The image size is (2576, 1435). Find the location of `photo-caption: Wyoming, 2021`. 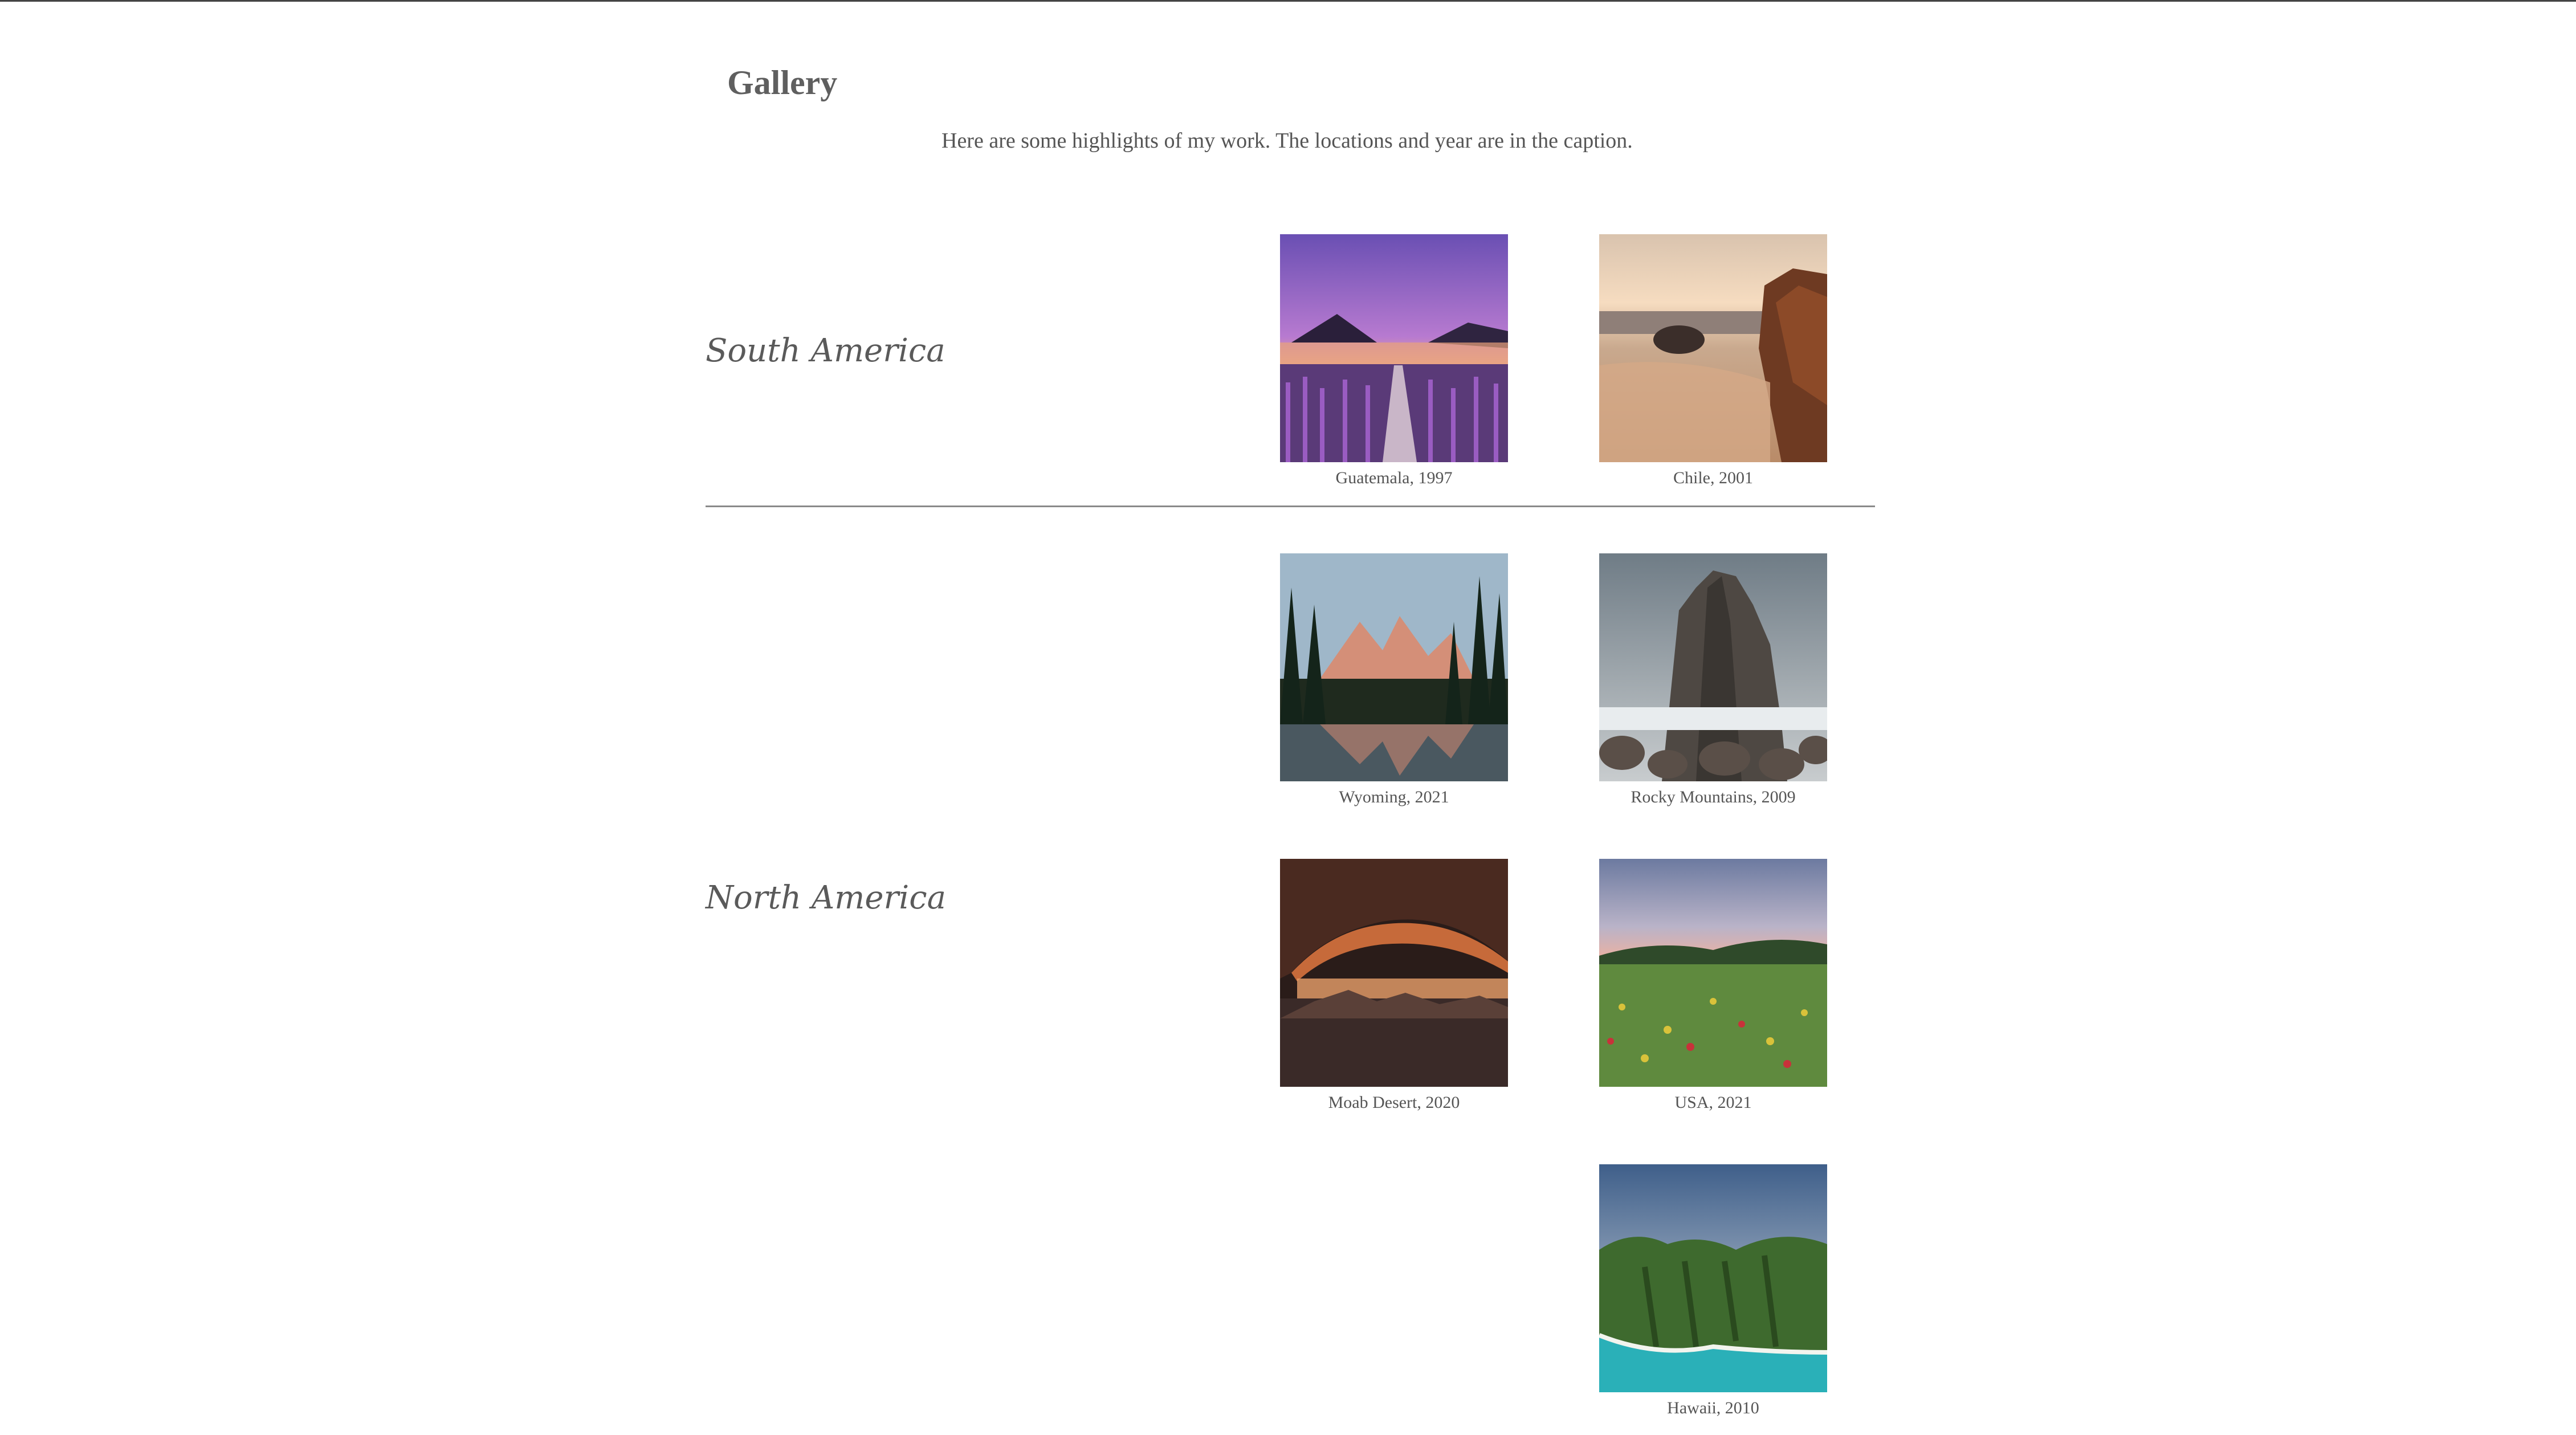

photo-caption: Wyoming, 2021 is located at coordinates (1394, 797).